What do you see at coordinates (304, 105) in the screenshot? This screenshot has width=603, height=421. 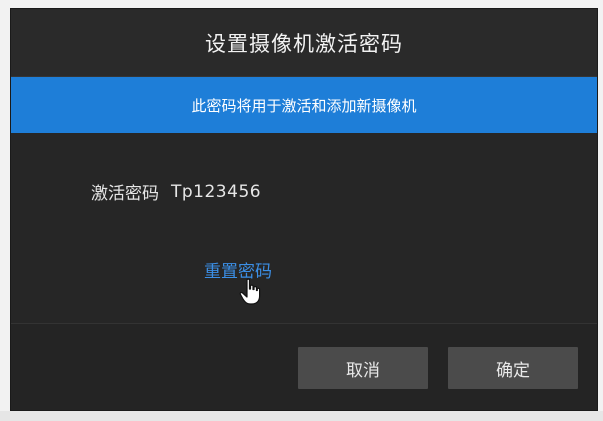 I see `info-banner: 此密码将用于激活和添加新摄像机` at bounding box center [304, 105].